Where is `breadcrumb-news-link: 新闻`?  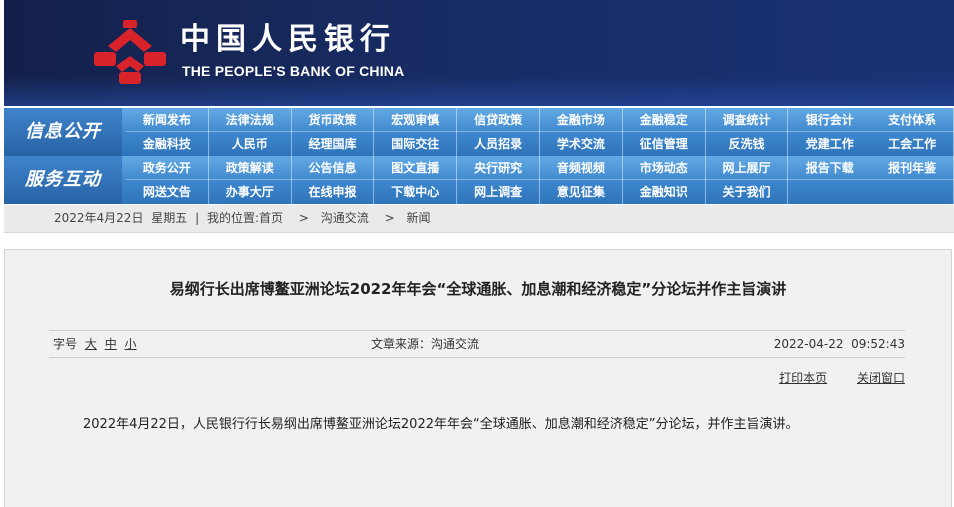 breadcrumb-news-link: 新闻 is located at coordinates (419, 218).